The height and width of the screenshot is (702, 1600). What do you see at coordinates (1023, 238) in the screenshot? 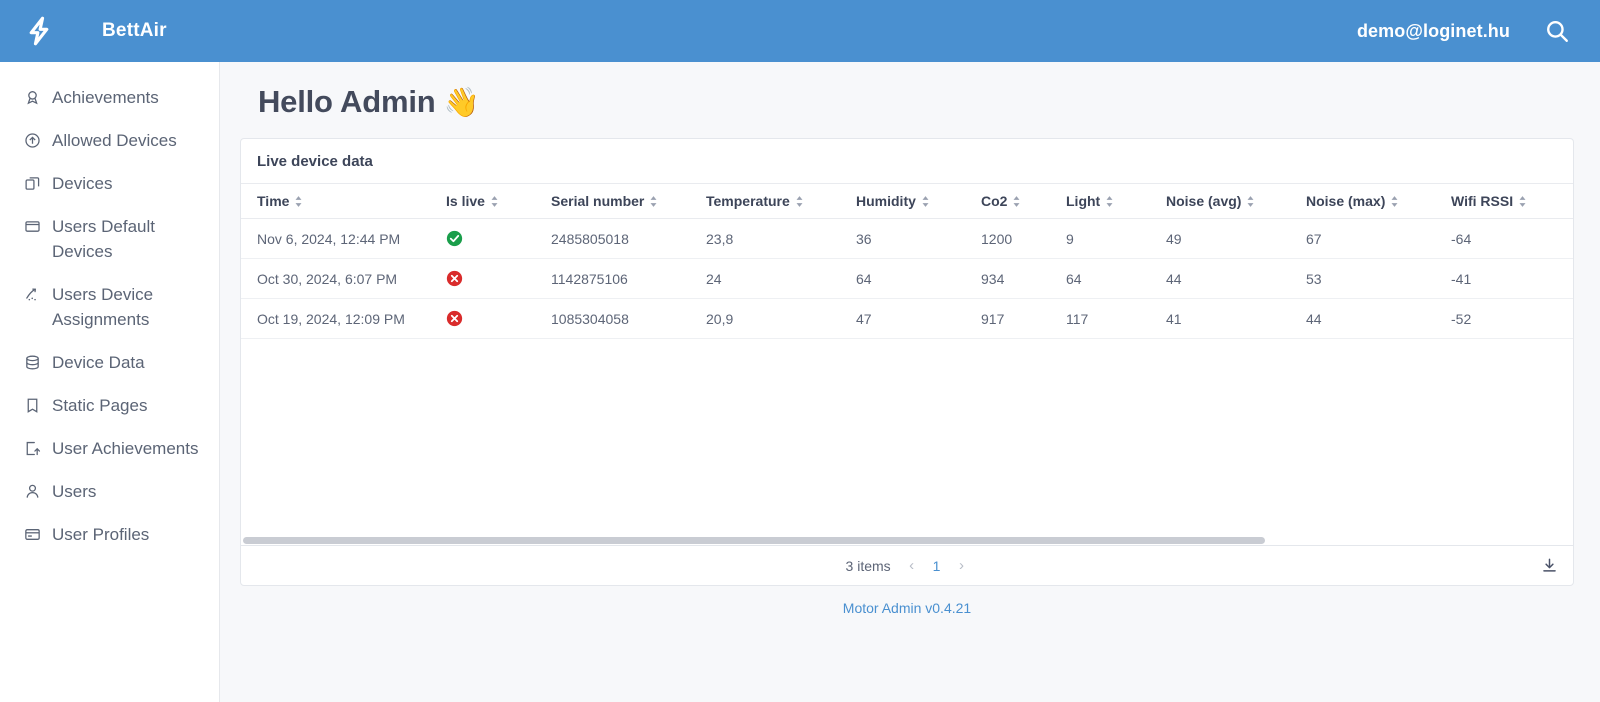
I see `cell-co2: 1200` at bounding box center [1023, 238].